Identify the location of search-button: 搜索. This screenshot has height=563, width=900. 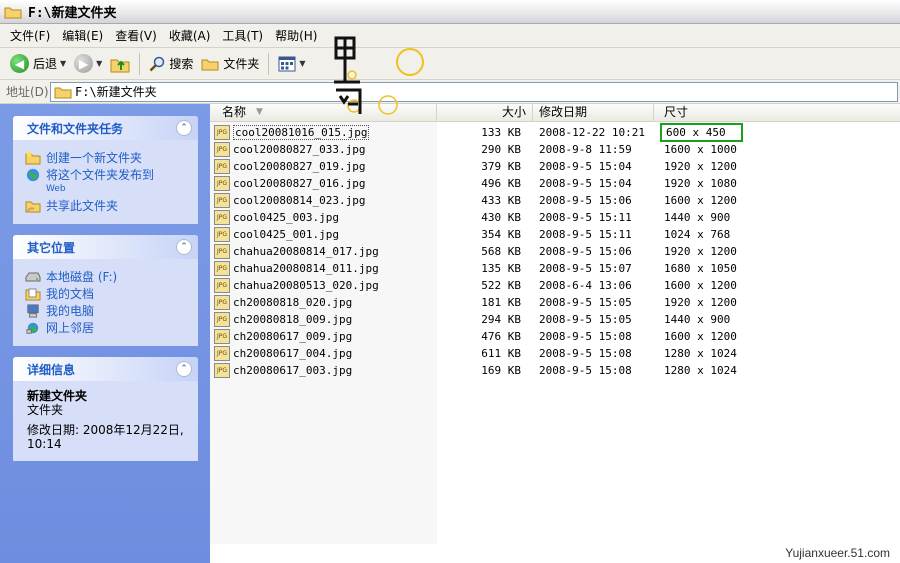
(171, 64).